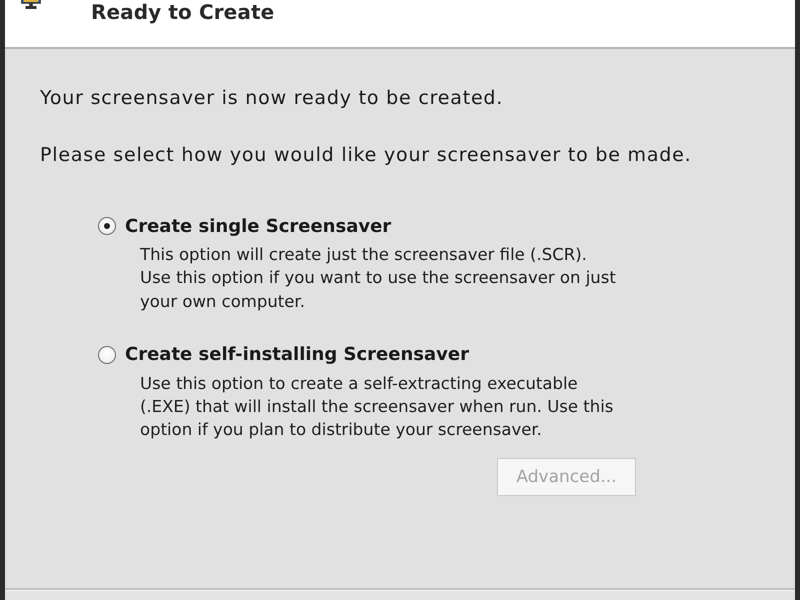 Image resolution: width=800 pixels, height=600 pixels. Describe the element at coordinates (182, 12) in the screenshot. I see `page-title: Ready to Create` at that location.